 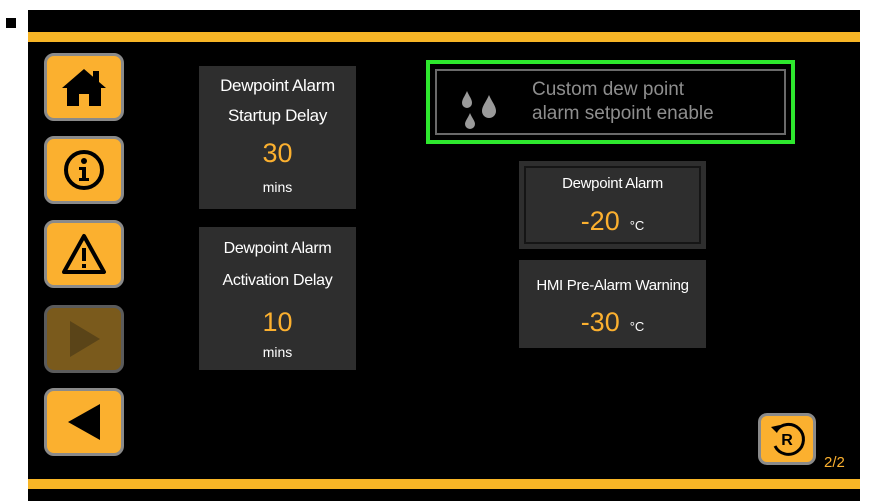 What do you see at coordinates (600, 221) in the screenshot?
I see `dewpoint-alarm-value: -20` at bounding box center [600, 221].